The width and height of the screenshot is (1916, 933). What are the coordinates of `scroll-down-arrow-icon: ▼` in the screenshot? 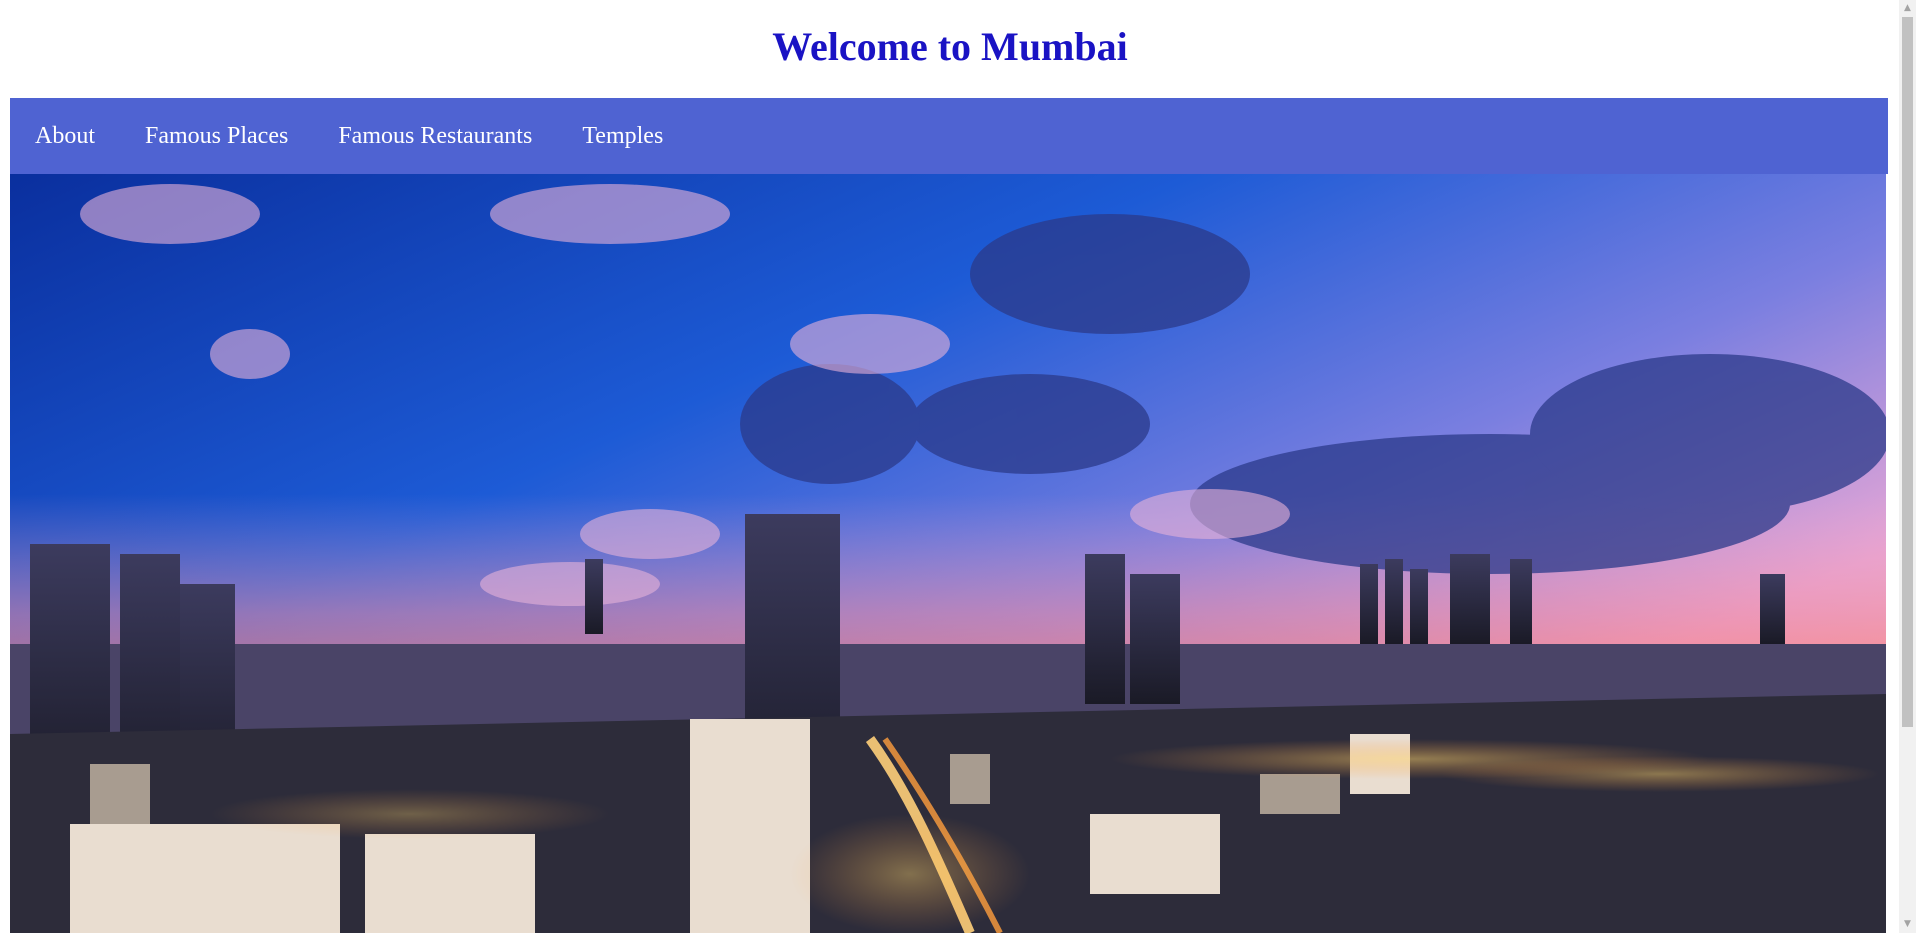 It's located at (1907, 924).